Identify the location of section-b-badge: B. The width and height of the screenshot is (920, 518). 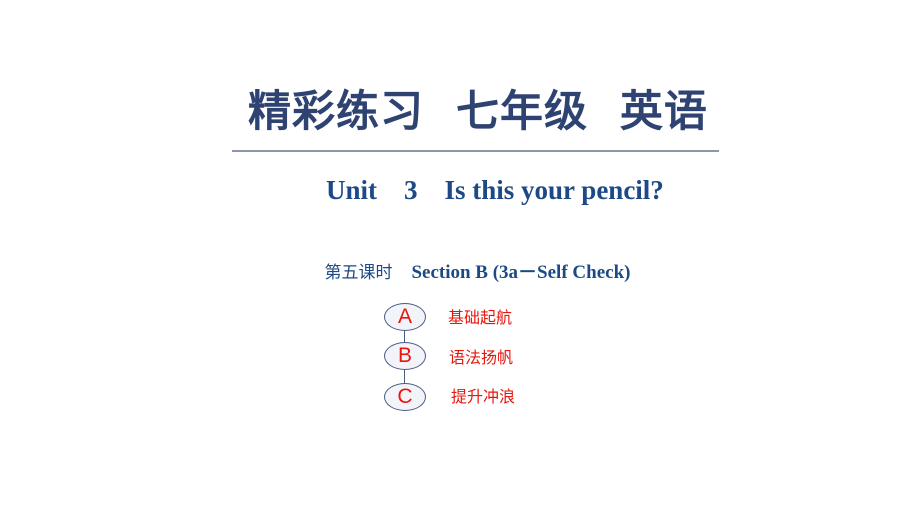
(405, 356).